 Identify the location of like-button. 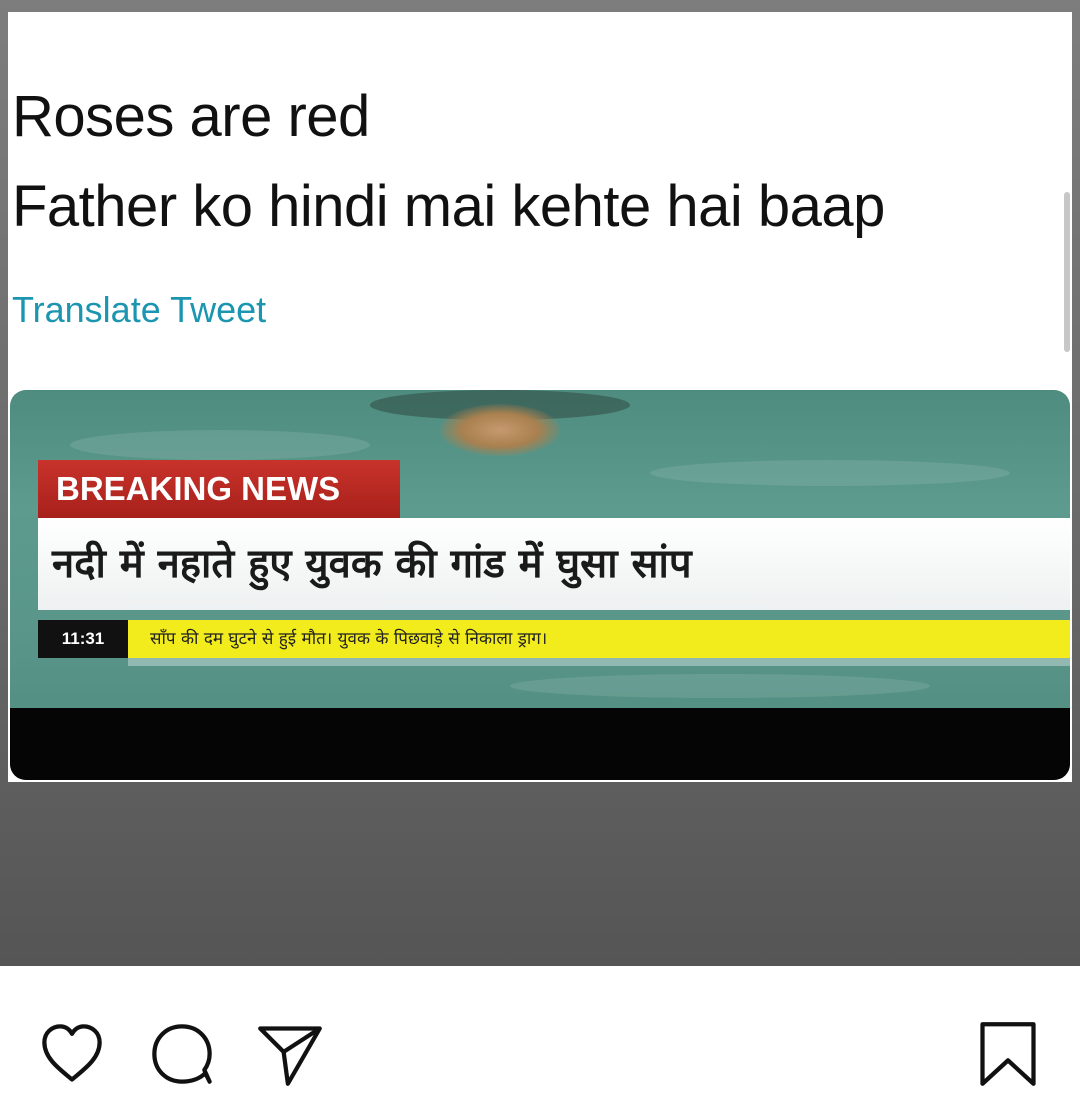
(72, 1054).